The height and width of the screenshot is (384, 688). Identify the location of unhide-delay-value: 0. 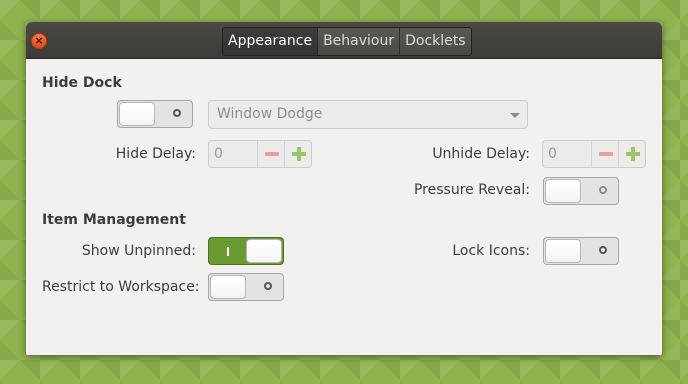
(567, 154).